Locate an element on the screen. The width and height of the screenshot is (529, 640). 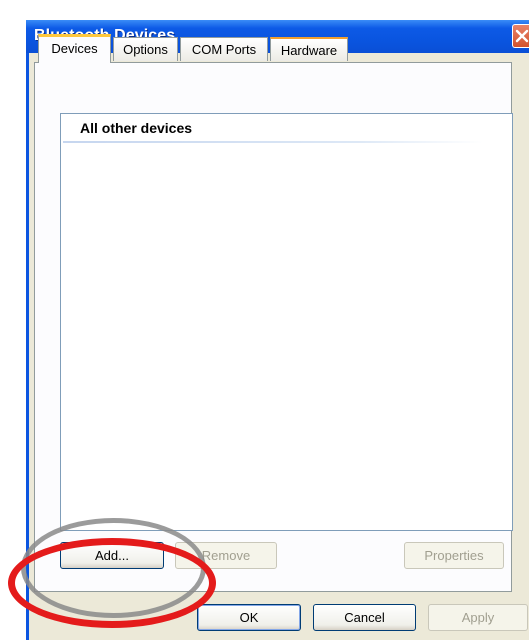
close-icon is located at coordinates (522, 36).